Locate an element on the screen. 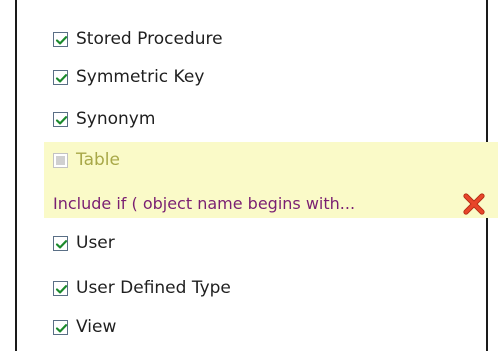 The height and width of the screenshot is (351, 503). checkbox-symmetric-key is located at coordinates (60, 77).